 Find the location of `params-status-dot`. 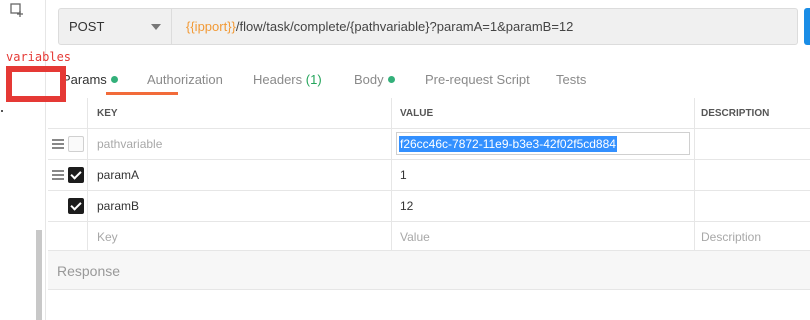

params-status-dot is located at coordinates (114, 79).